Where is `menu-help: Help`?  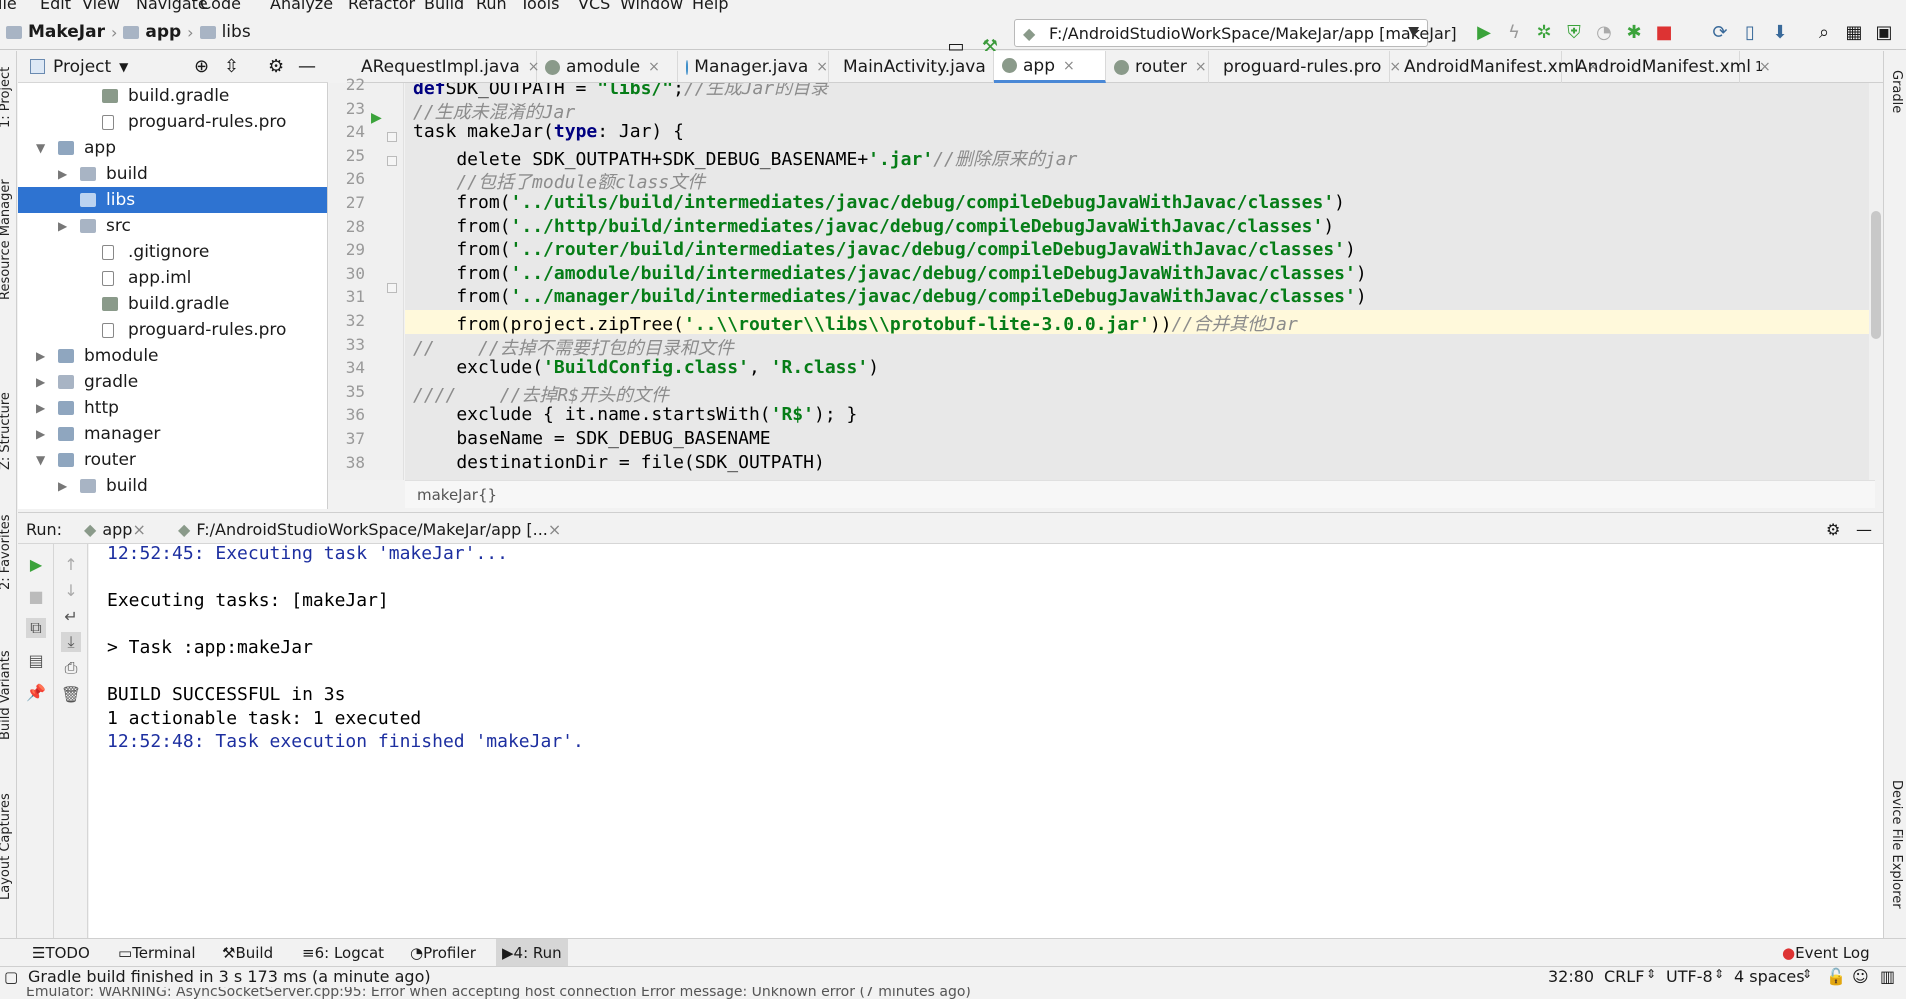 menu-help: Help is located at coordinates (710, 6).